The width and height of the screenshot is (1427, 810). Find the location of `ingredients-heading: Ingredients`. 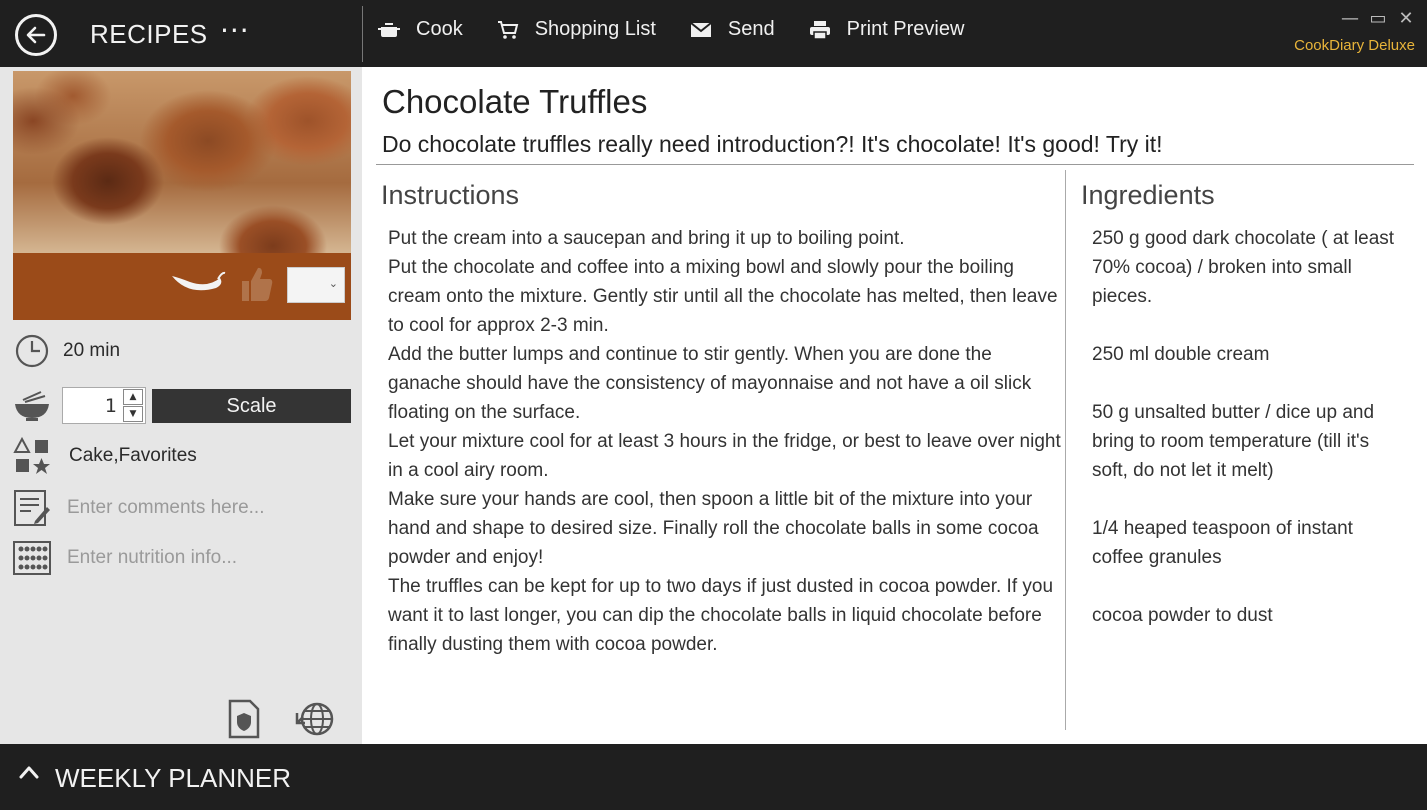

ingredients-heading: Ingredients is located at coordinates (1148, 195).